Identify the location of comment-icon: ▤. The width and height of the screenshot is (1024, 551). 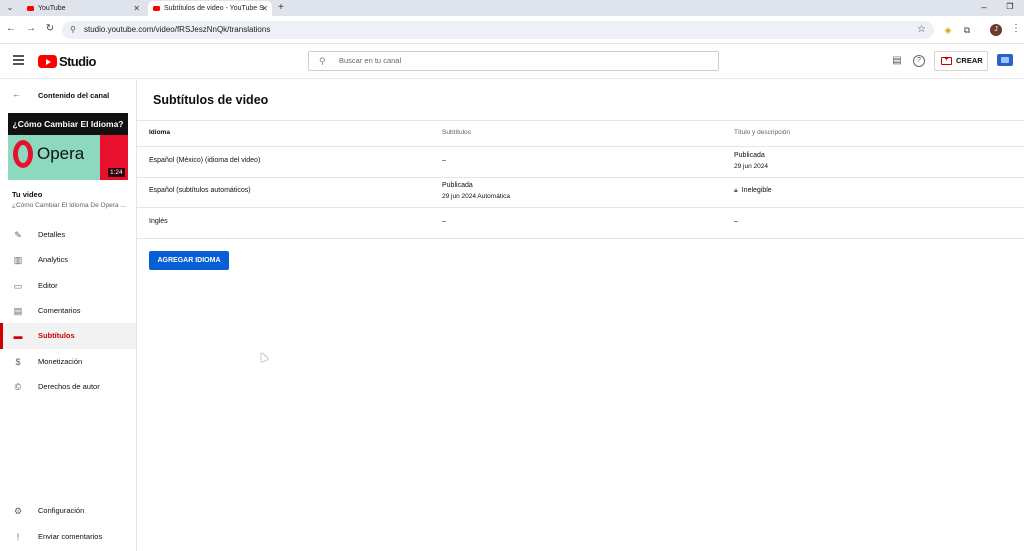
(18, 311).